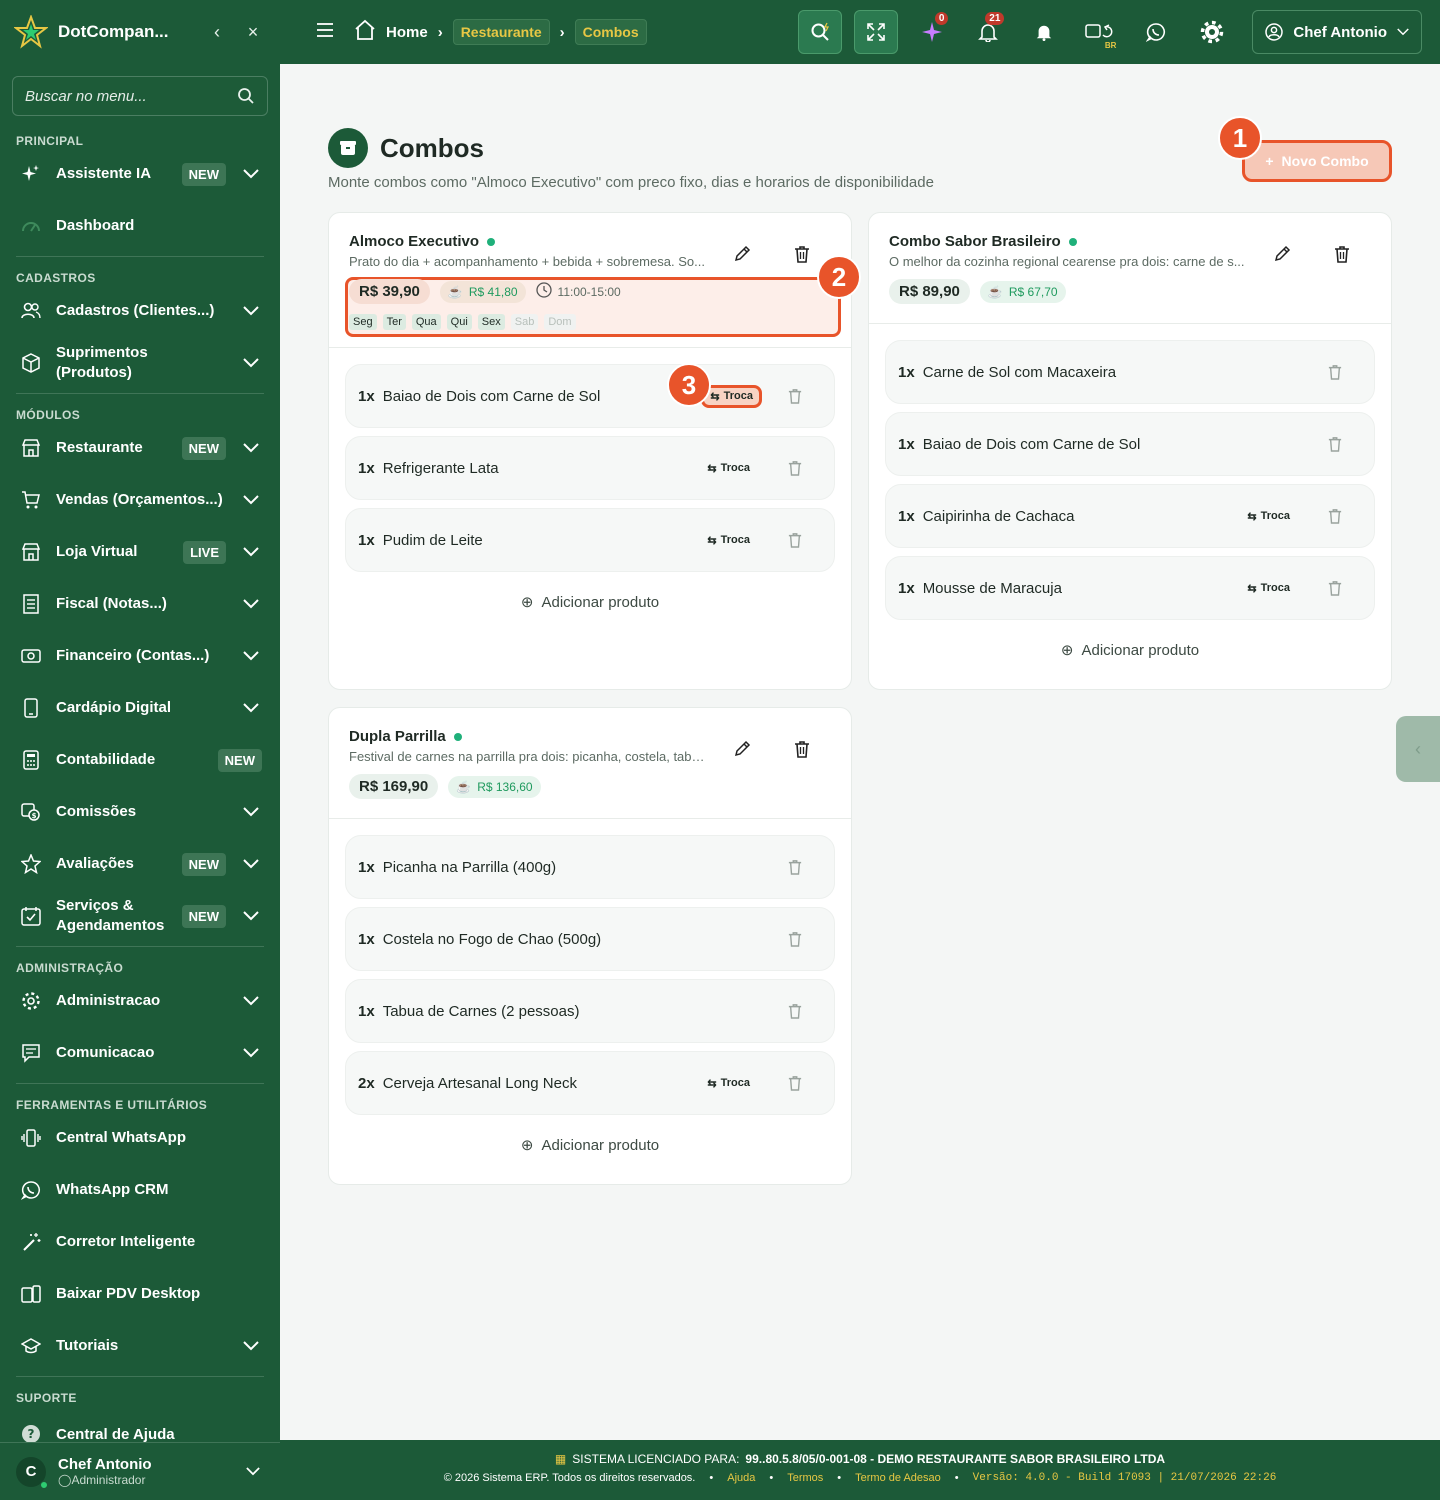 Image resolution: width=1440 pixels, height=1500 pixels. What do you see at coordinates (140, 708) in the screenshot?
I see `sidebar-item-cardapio-digital: Cardápio Digital` at bounding box center [140, 708].